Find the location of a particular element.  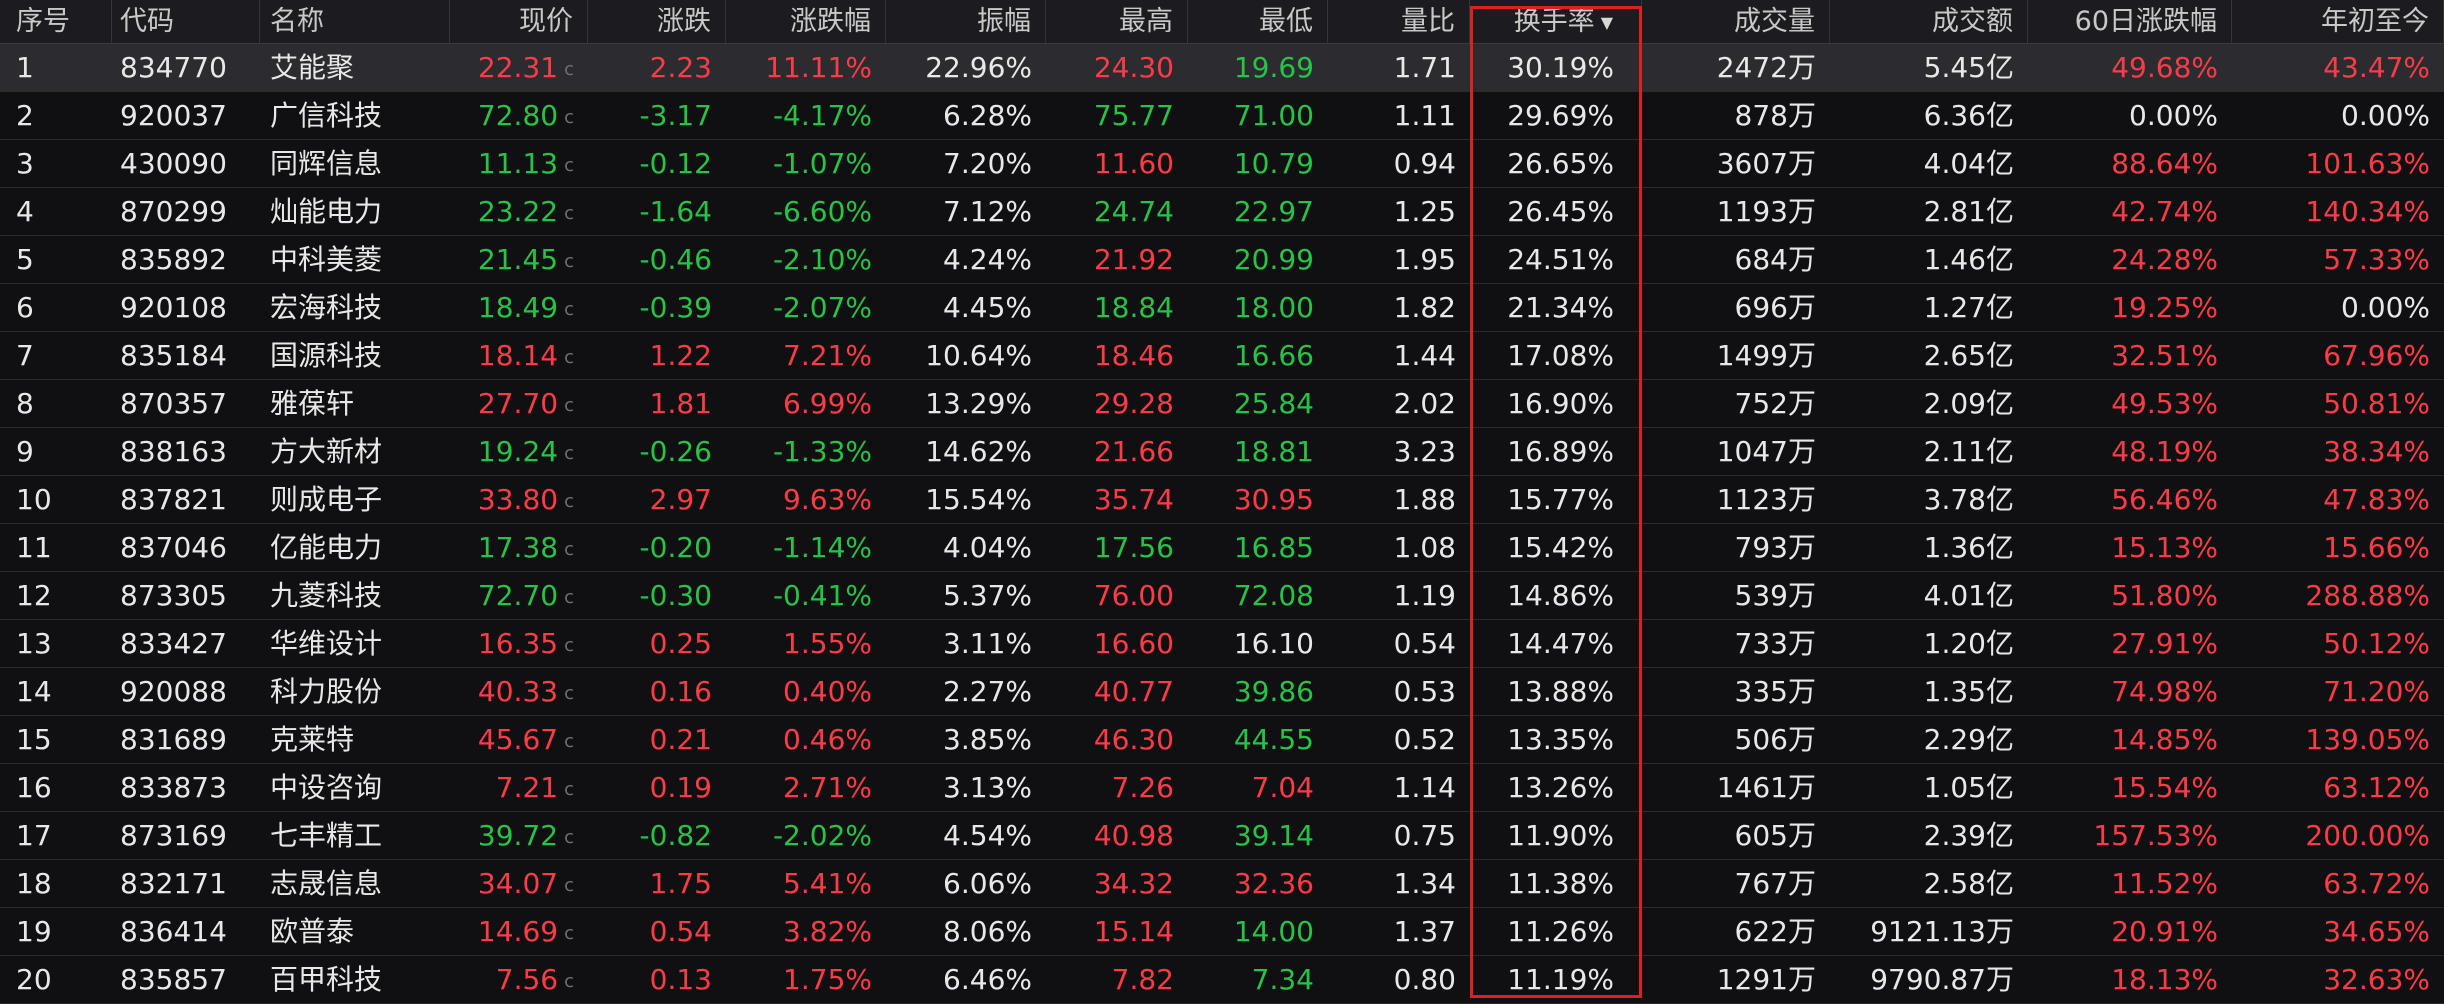

low-price-value: 7.34 is located at coordinates (1282, 979).